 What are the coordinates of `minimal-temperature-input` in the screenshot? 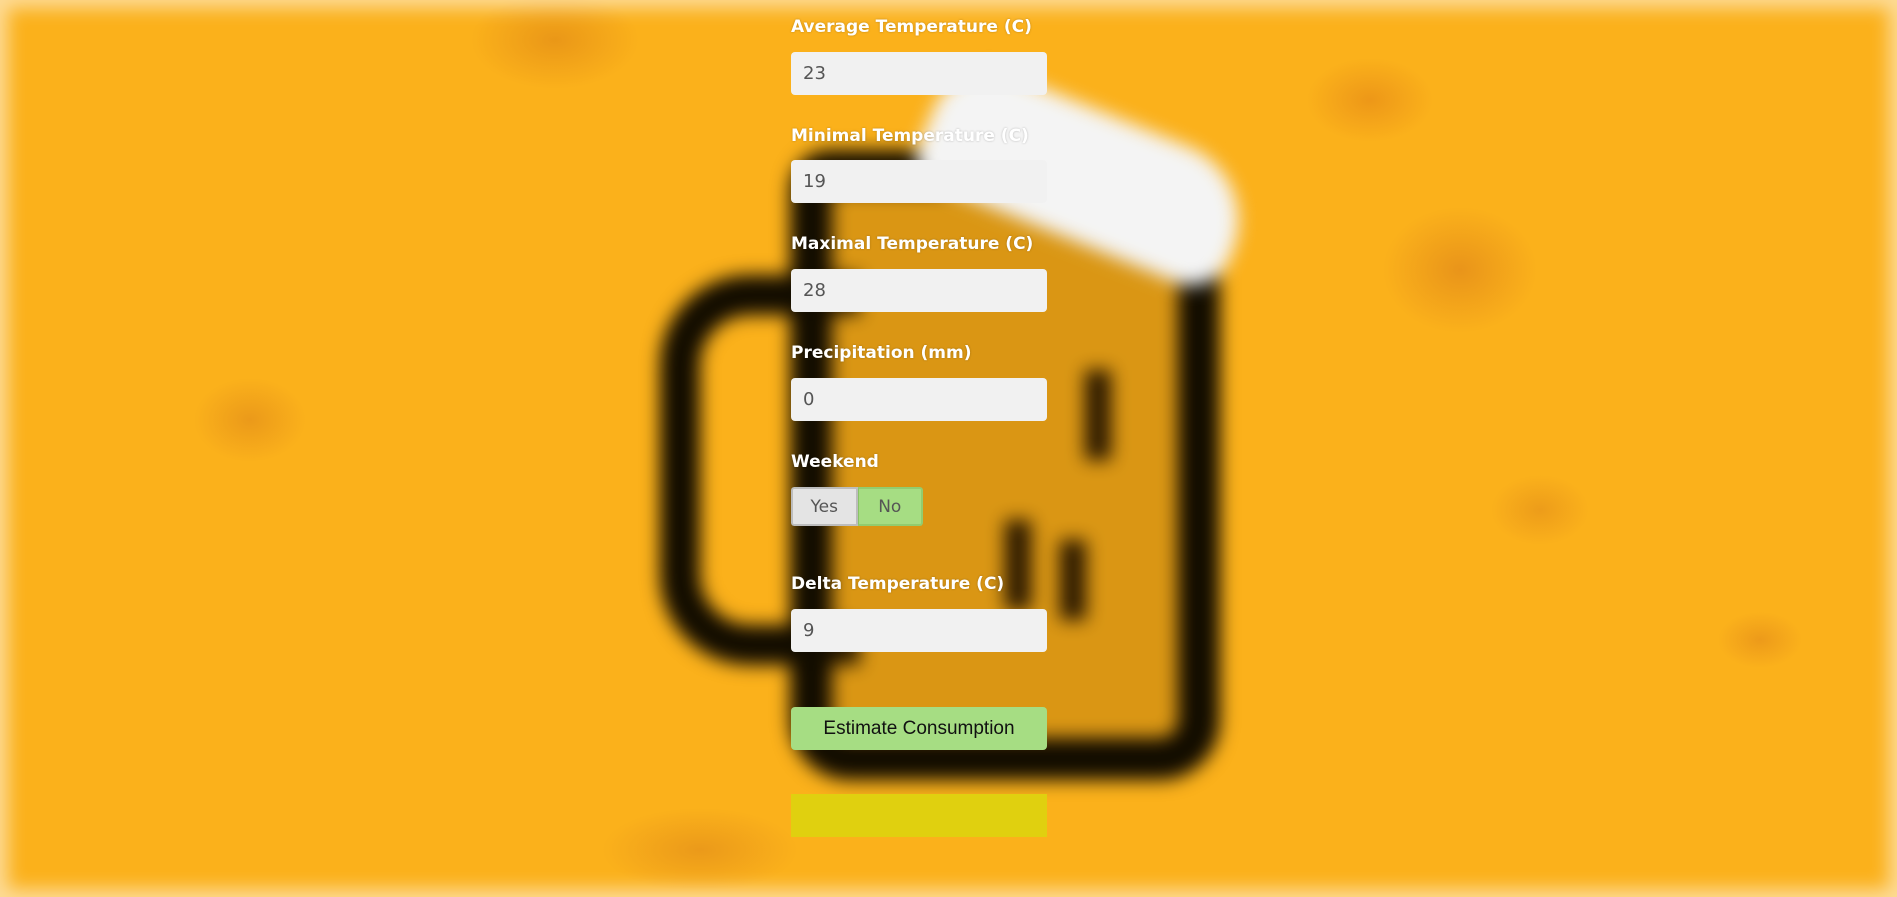 It's located at (919, 181).